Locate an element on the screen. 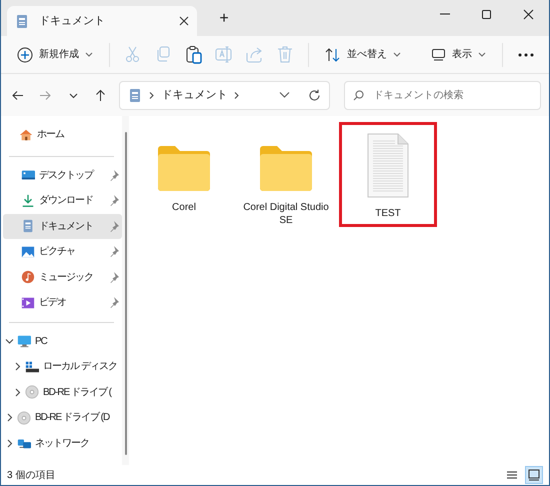 The width and height of the screenshot is (550, 486). search-icon is located at coordinates (358, 95).